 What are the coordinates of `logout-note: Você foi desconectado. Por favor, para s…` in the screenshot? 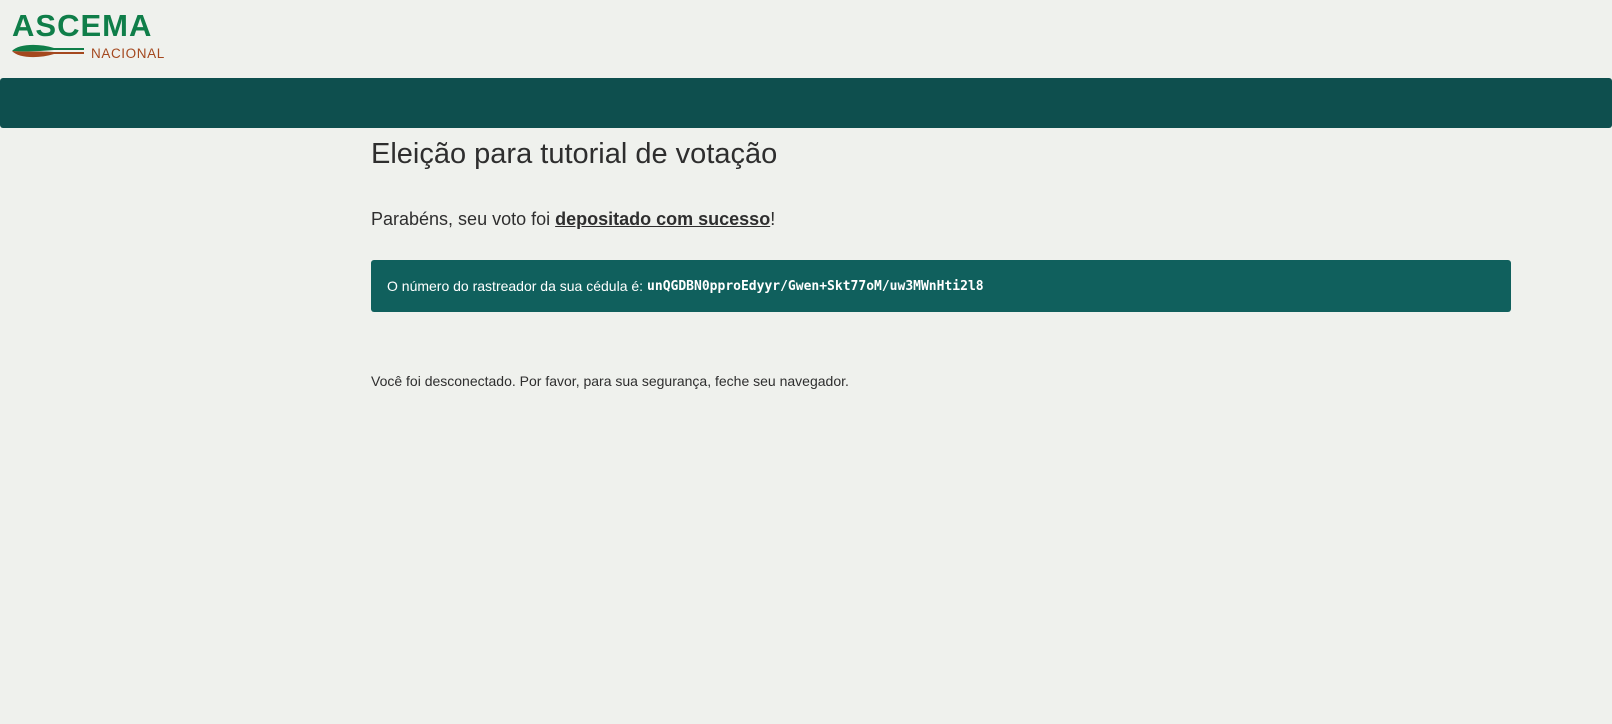 It's located at (610, 381).